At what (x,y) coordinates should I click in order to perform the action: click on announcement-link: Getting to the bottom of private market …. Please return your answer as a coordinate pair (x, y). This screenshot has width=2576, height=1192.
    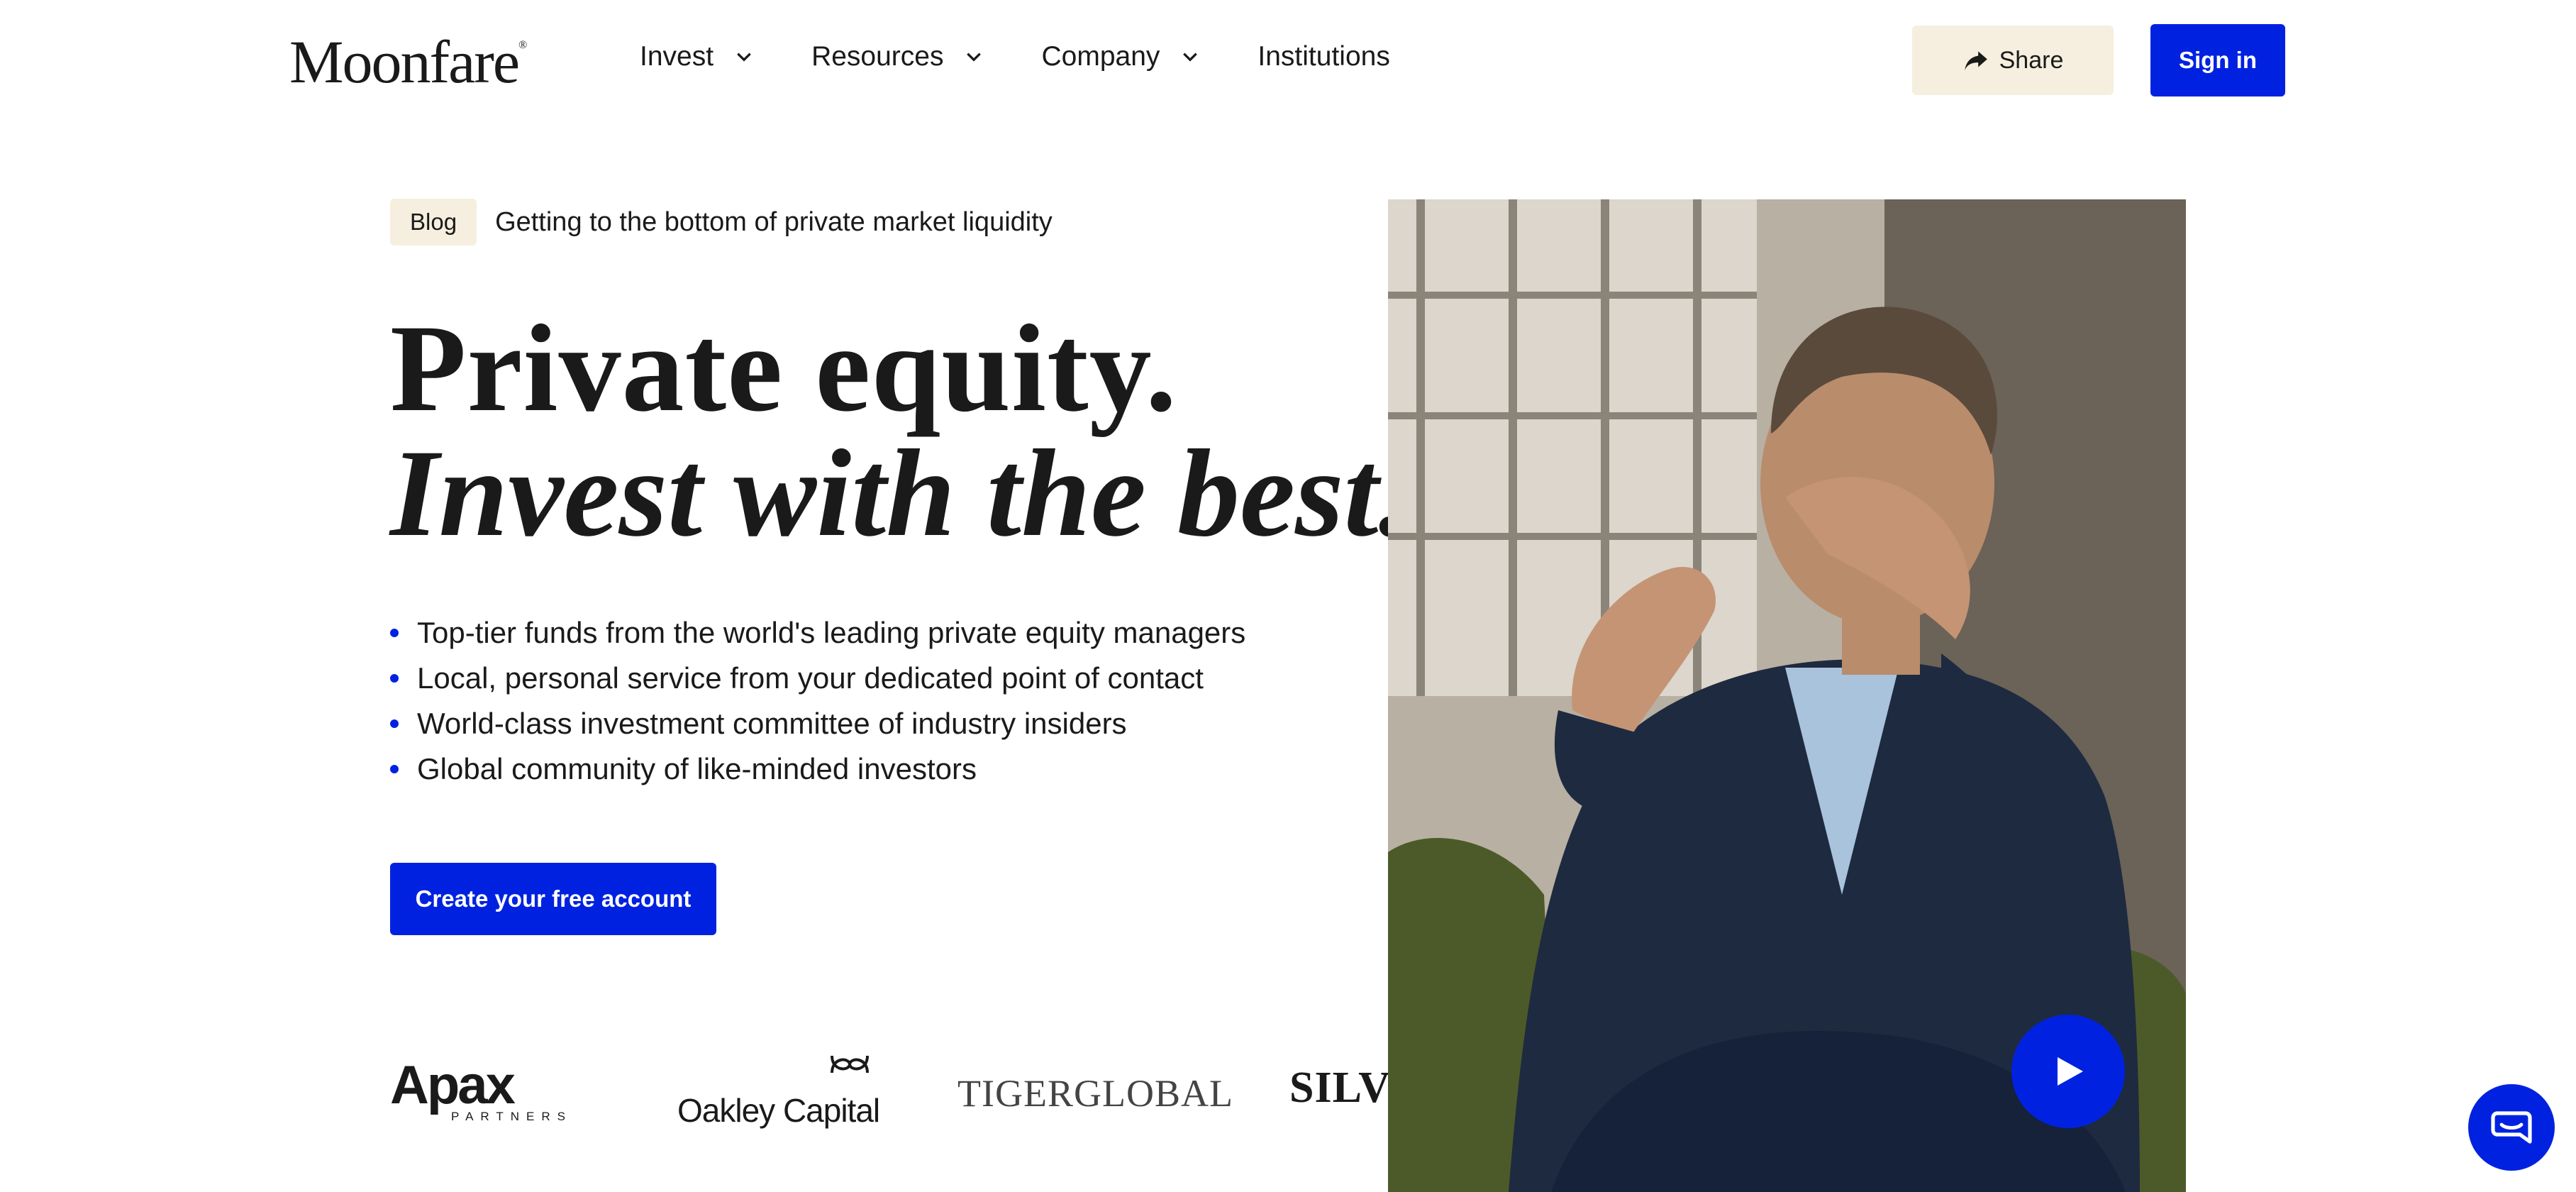
    Looking at the image, I should click on (774, 223).